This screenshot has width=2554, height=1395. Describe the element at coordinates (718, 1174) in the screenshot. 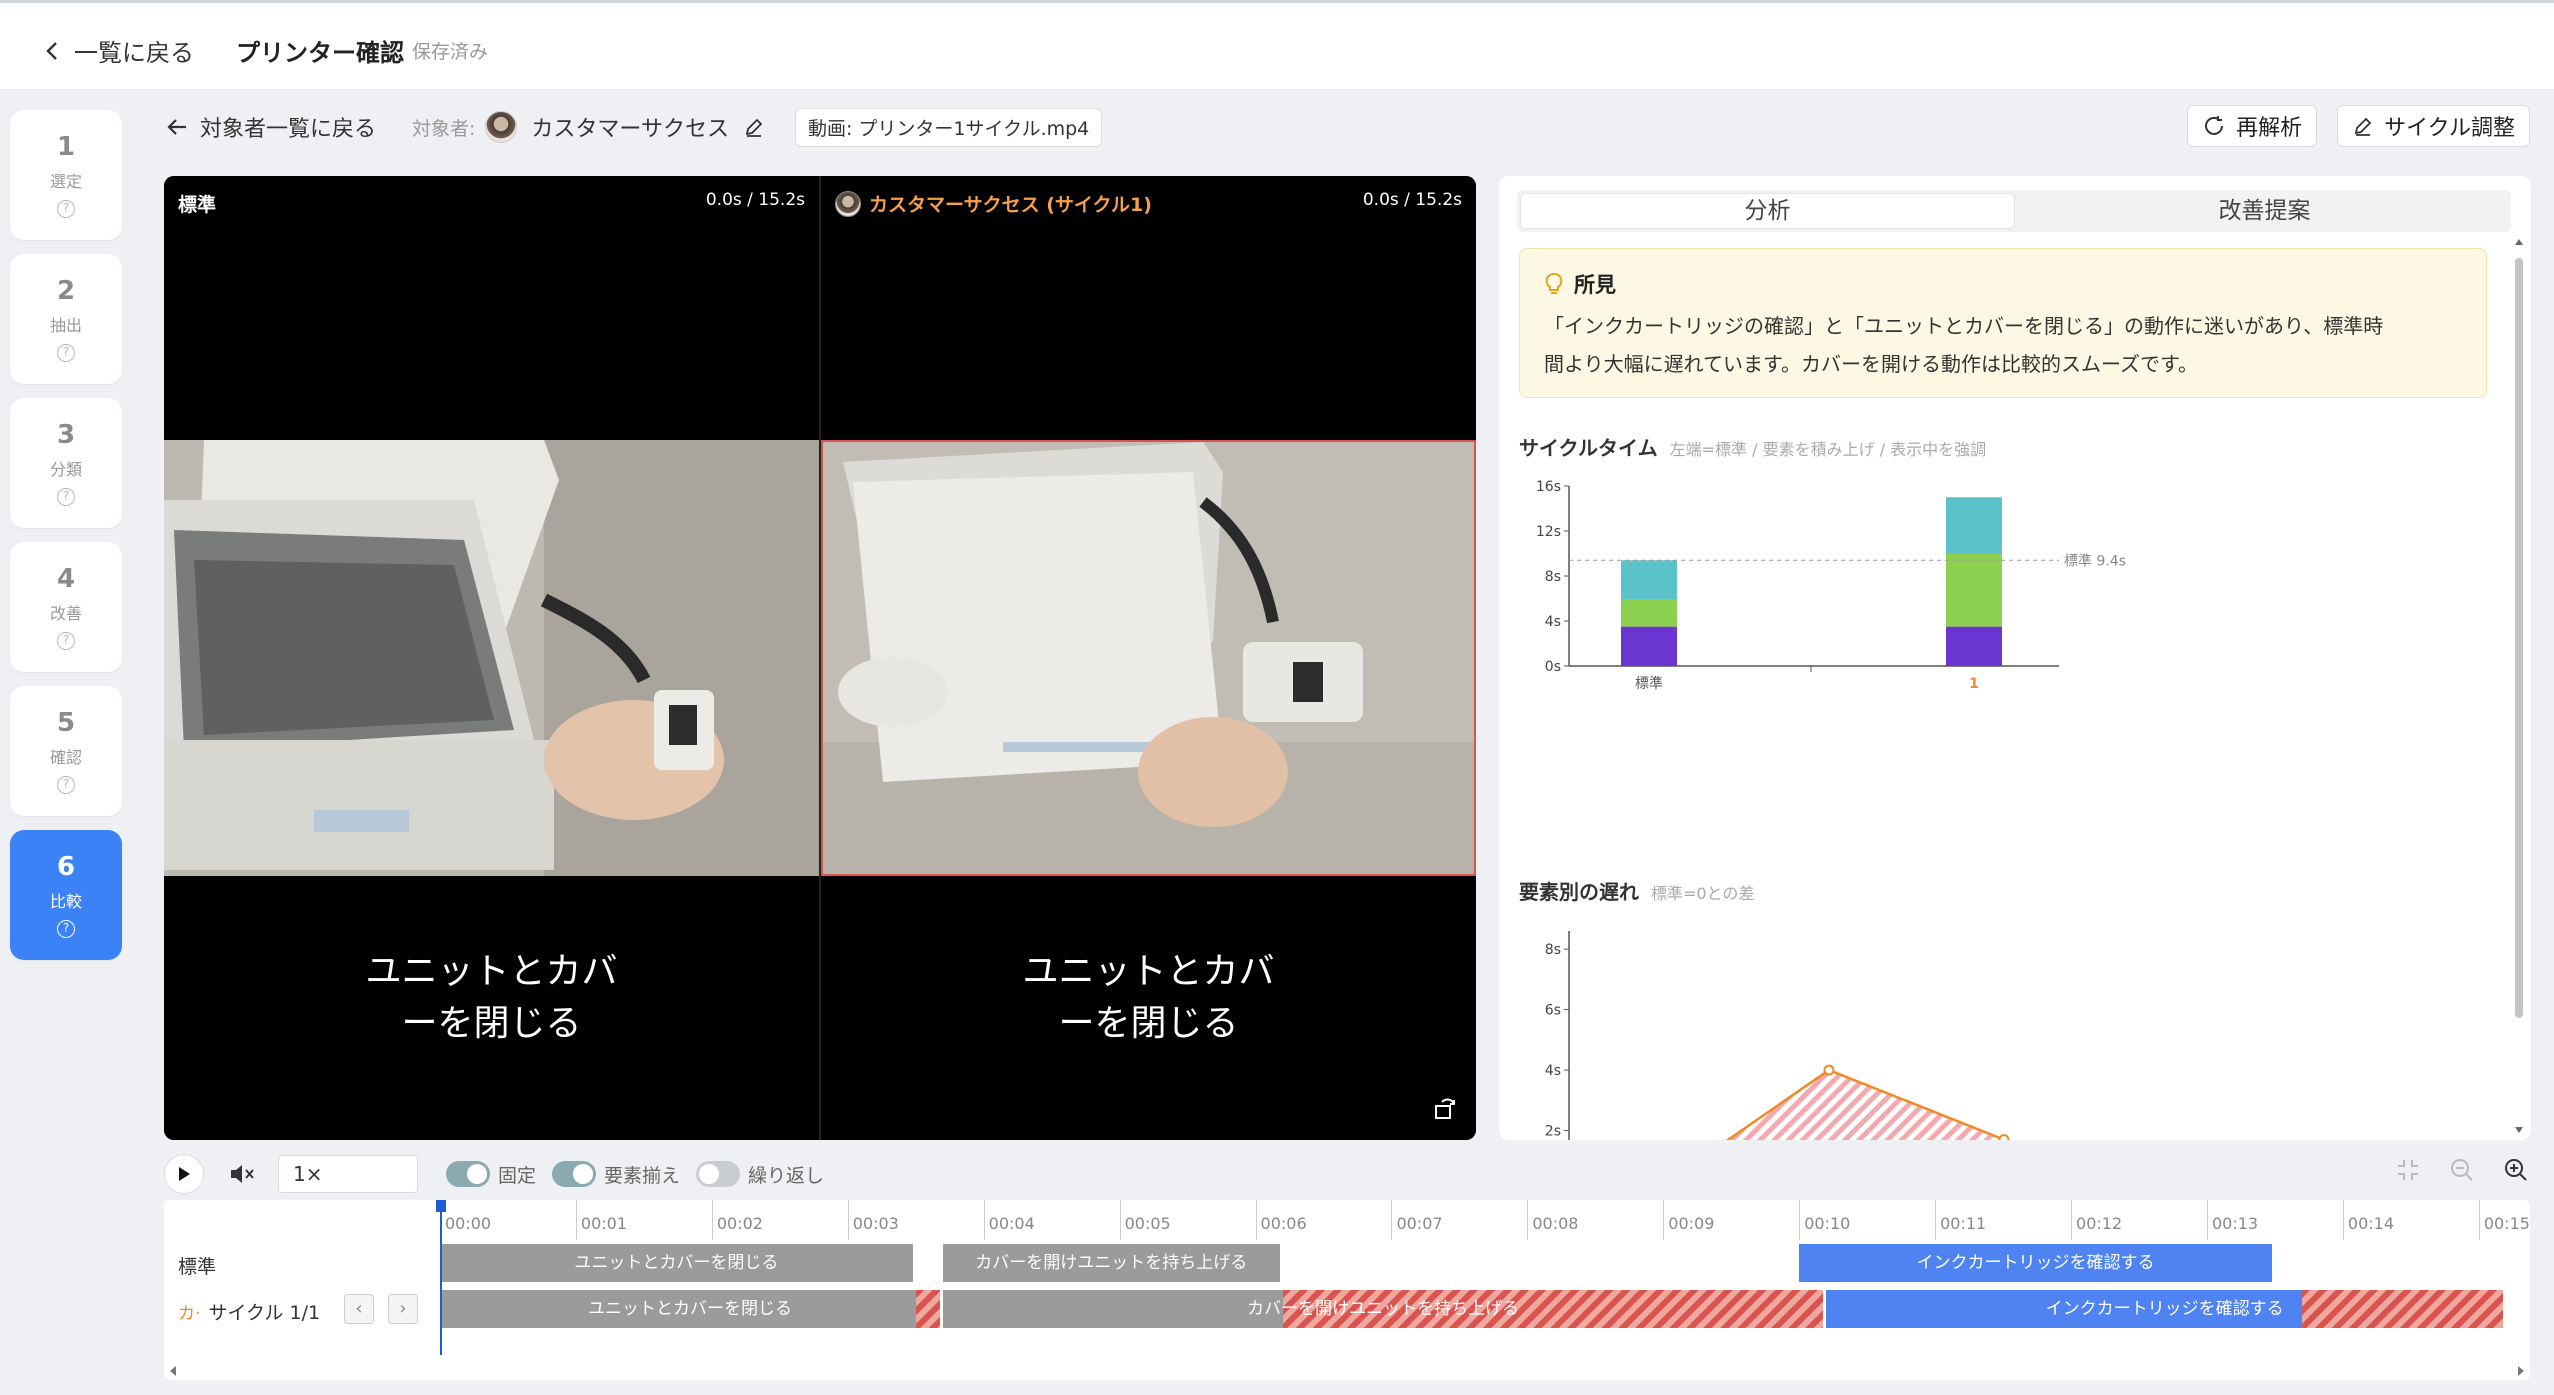

I see `toggle-switch-off` at that location.